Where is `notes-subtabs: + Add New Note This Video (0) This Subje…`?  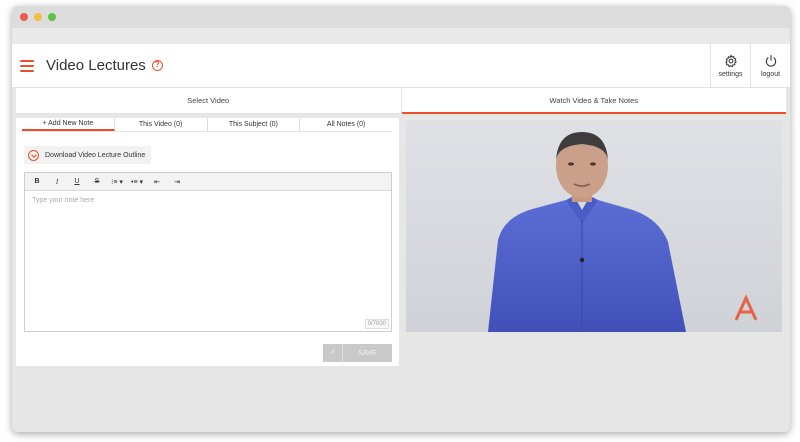
notes-subtabs: + Add New Note This Video (0) This Subje… is located at coordinates (207, 125).